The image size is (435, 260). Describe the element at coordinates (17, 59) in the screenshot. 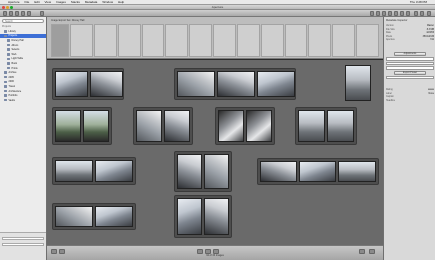

I see `sidebar-item-label: Light Table` at that location.